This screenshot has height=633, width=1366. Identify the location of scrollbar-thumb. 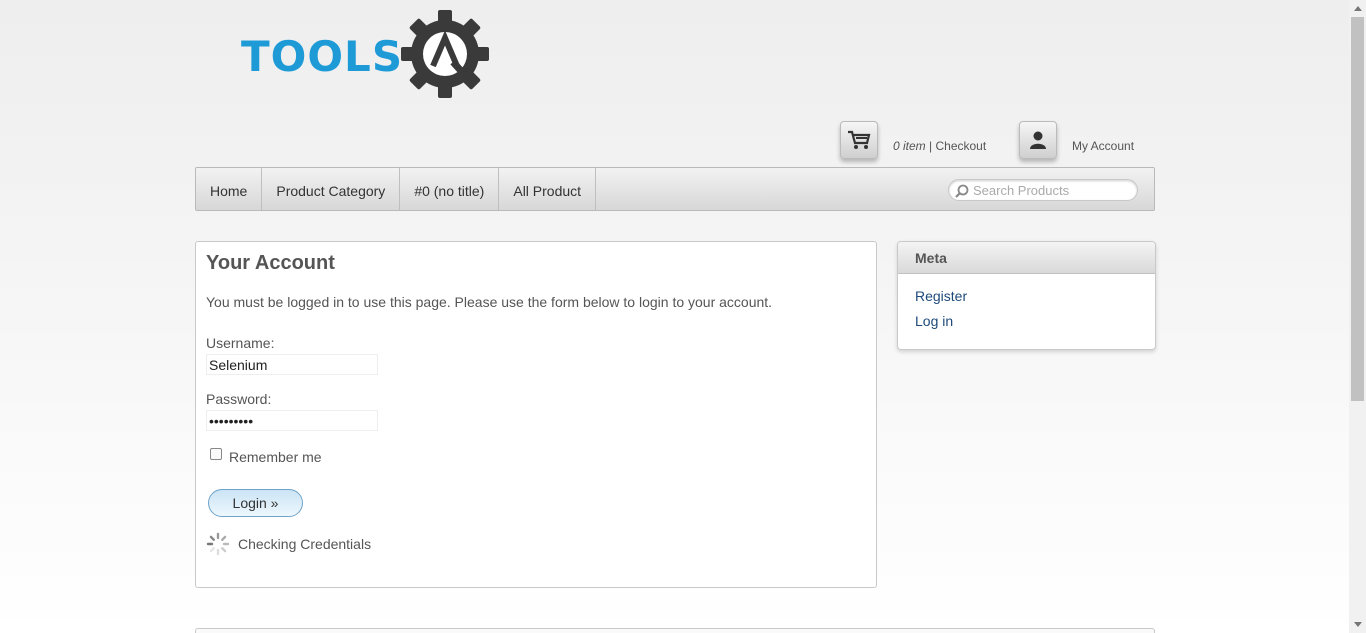
(1357, 209).